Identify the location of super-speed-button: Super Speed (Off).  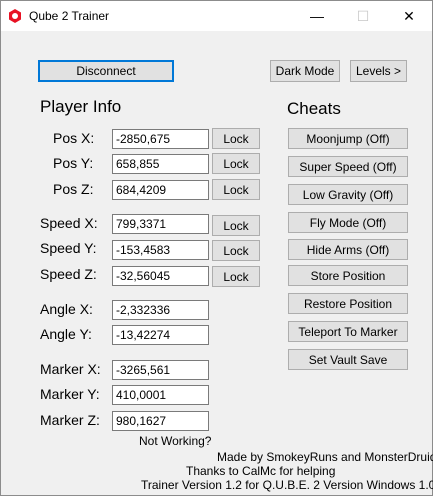
(348, 166).